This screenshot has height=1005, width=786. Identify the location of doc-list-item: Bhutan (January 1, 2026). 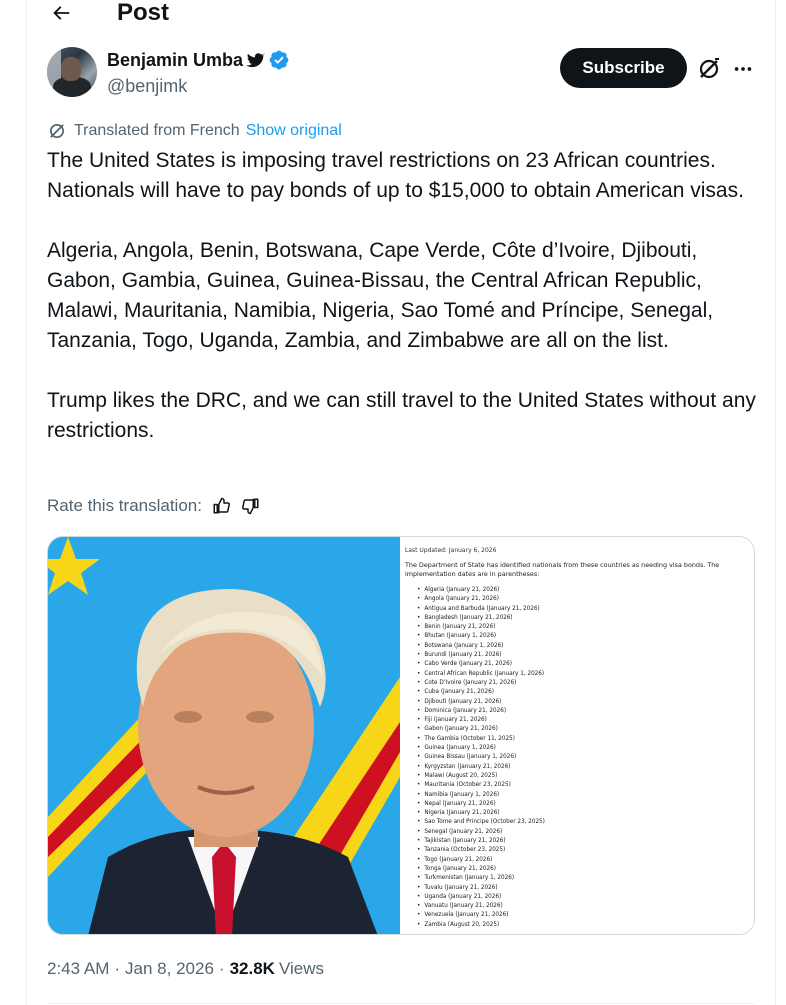
(585, 636).